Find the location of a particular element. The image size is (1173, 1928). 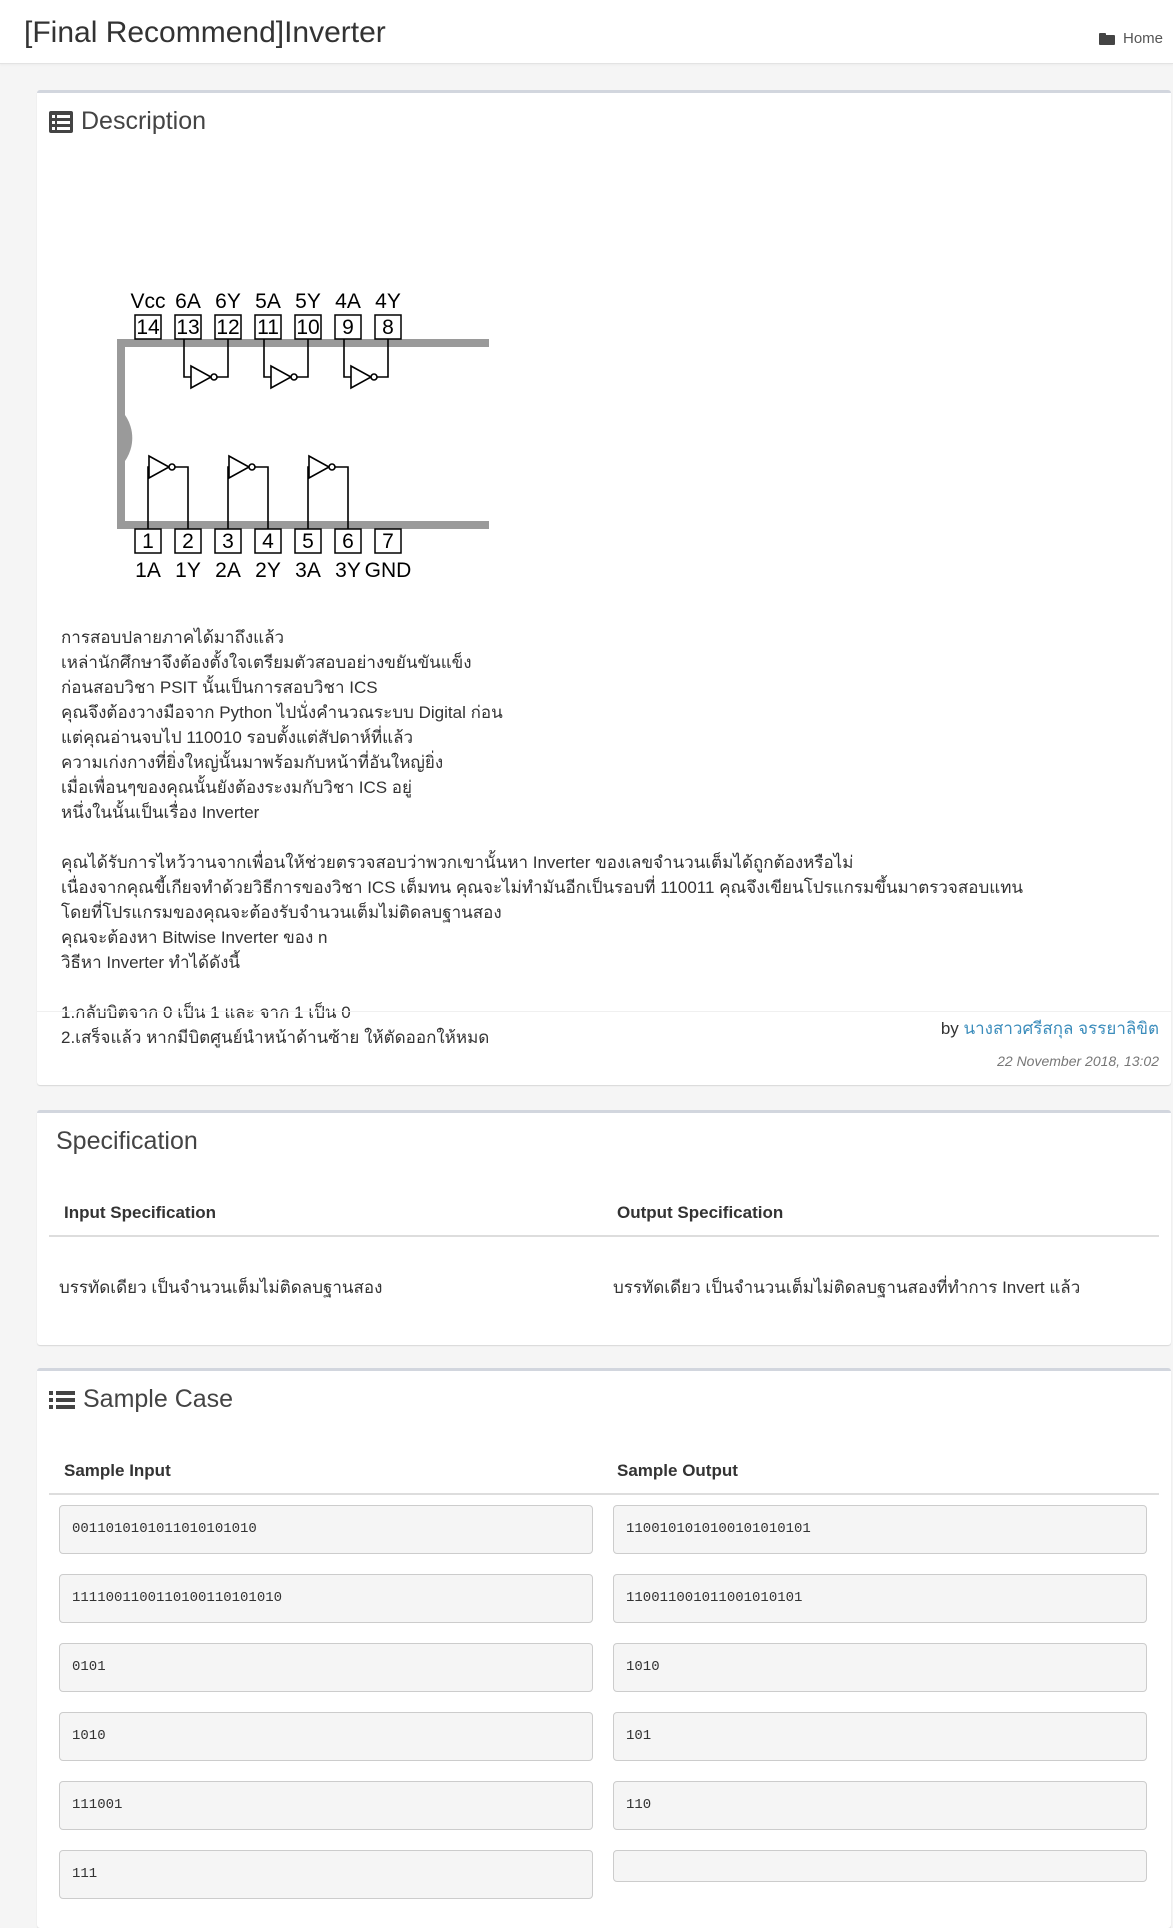

bottom-pin-label: GND is located at coordinates (388, 570).